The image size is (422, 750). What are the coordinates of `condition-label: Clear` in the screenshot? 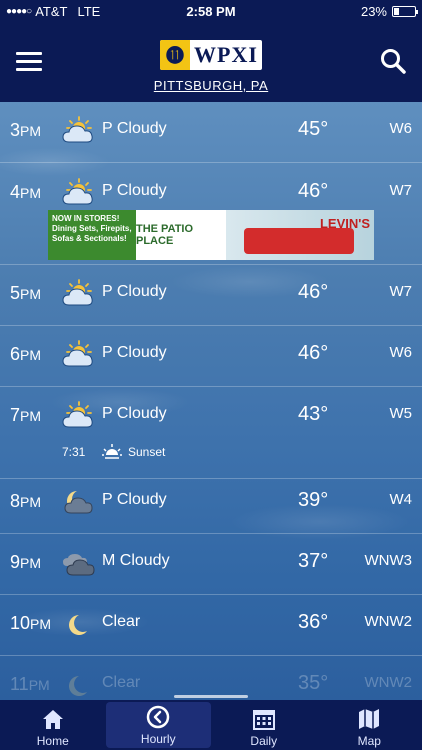 It's located at (121, 621).